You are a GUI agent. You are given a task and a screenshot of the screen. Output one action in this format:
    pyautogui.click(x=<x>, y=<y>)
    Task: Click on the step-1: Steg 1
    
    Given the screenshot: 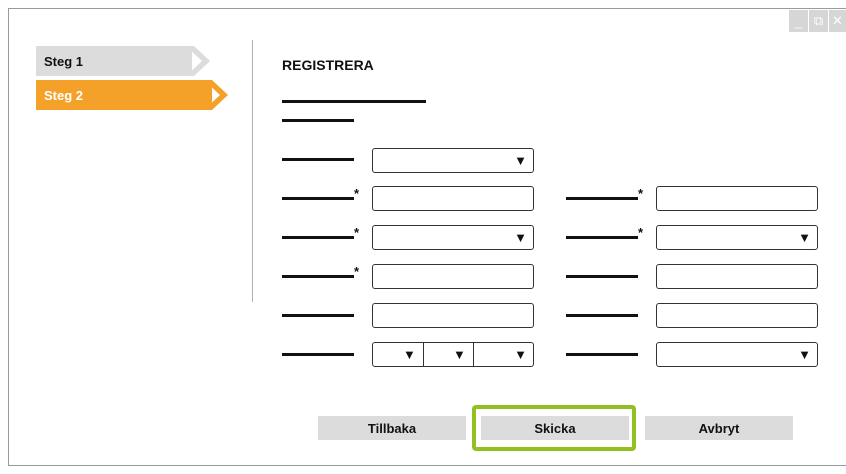 What is the action you would take?
    pyautogui.click(x=114, y=61)
    